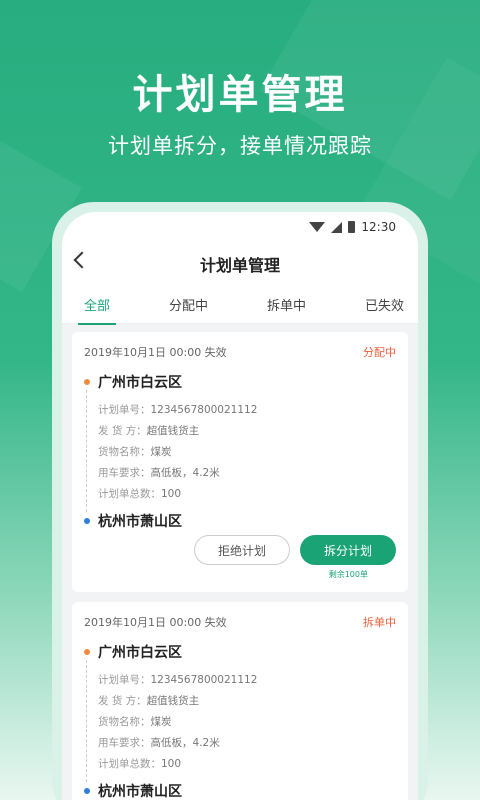  I want to click on nav-bar: 计划单管理, so click(240, 264).